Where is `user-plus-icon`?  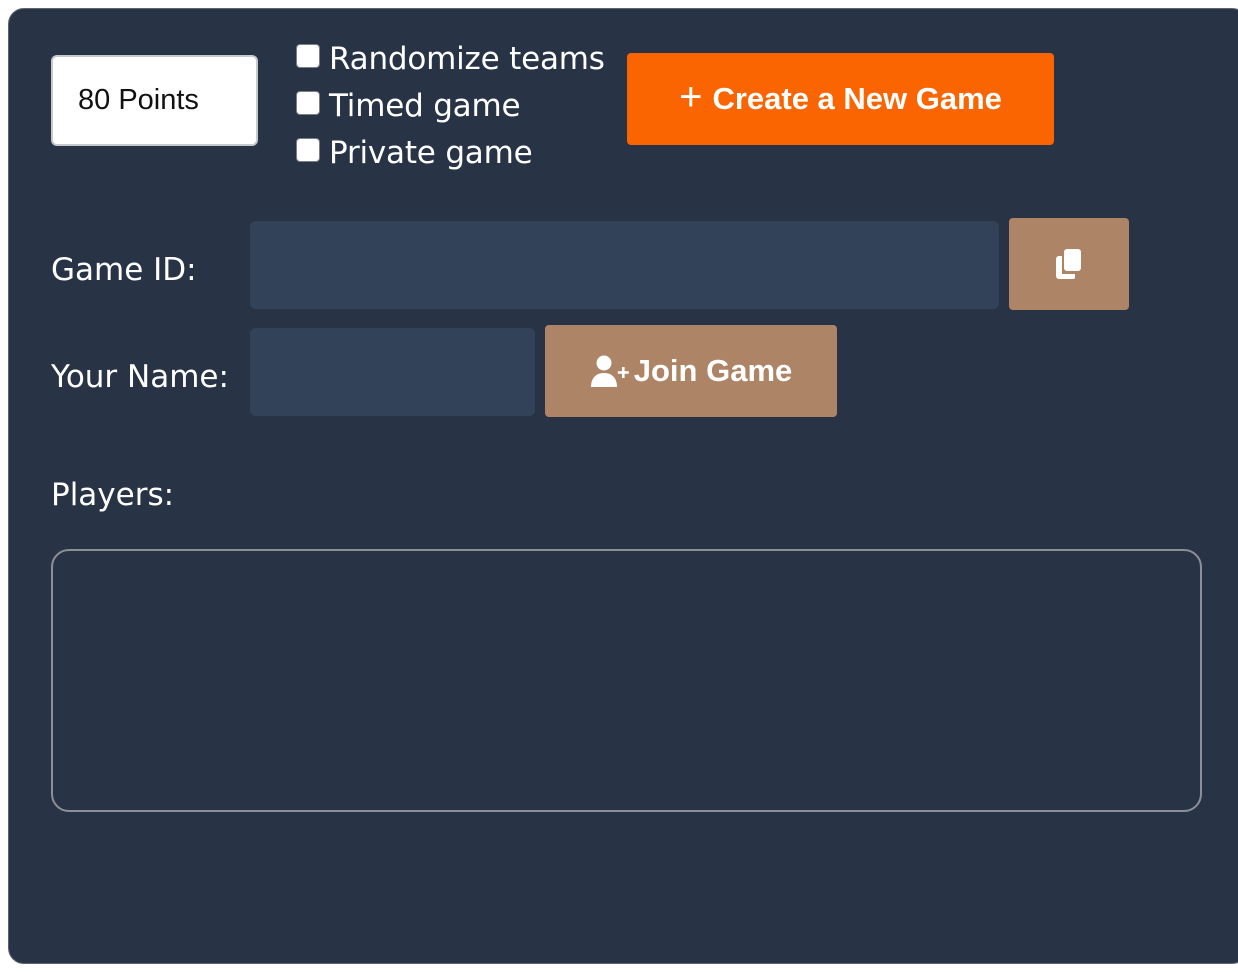
user-plus-icon is located at coordinates (609, 371).